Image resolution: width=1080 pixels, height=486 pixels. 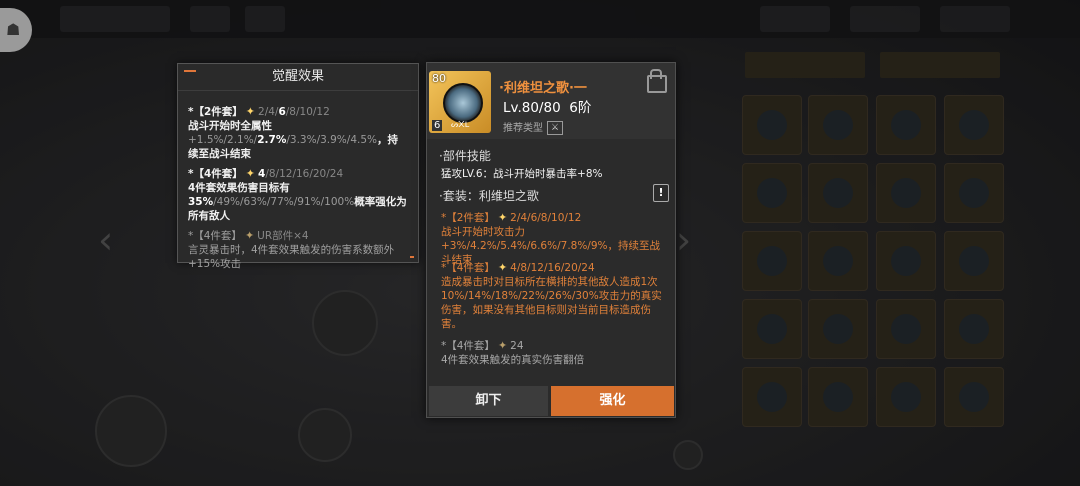 I want to click on recommend-type-icon: ⚔, so click(x=555, y=128).